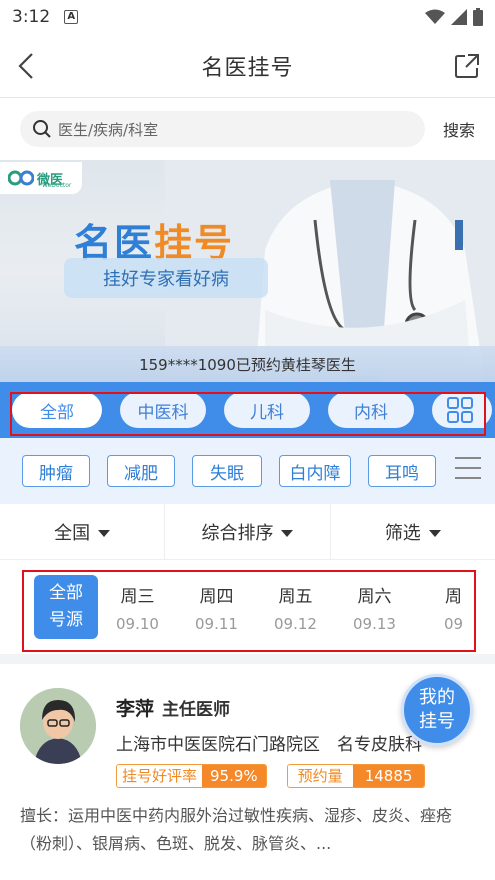 This screenshot has width=495, height=880. Describe the element at coordinates (280, 776) in the screenshot. I see `doctor-stats: 挂号好评率 95.9% 预约量 14885` at that location.